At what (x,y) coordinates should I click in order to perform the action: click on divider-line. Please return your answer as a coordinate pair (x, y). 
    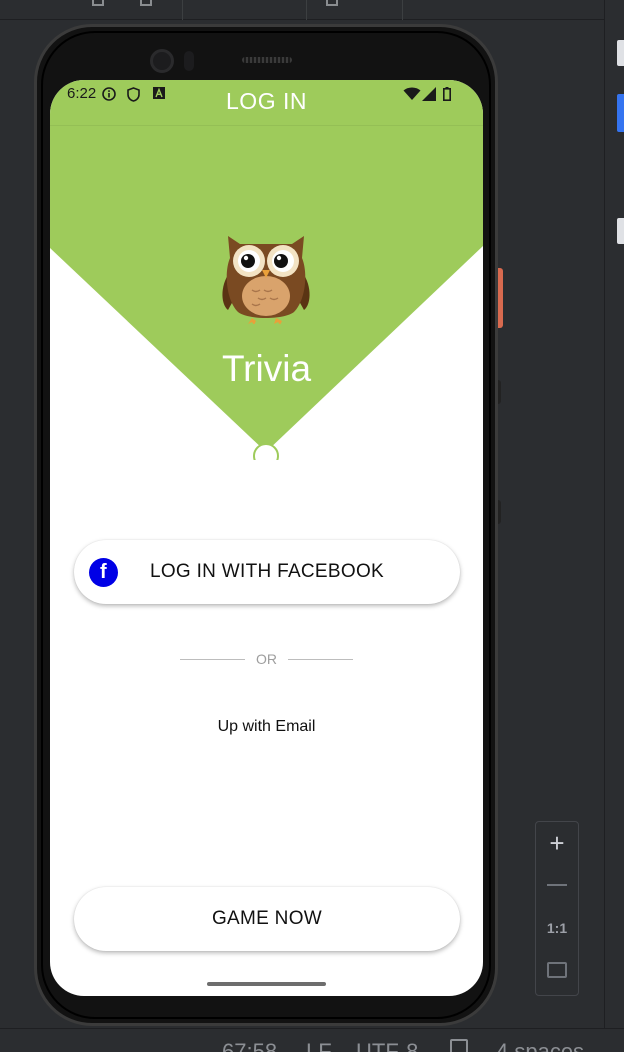
    Looking at the image, I should click on (320, 659).